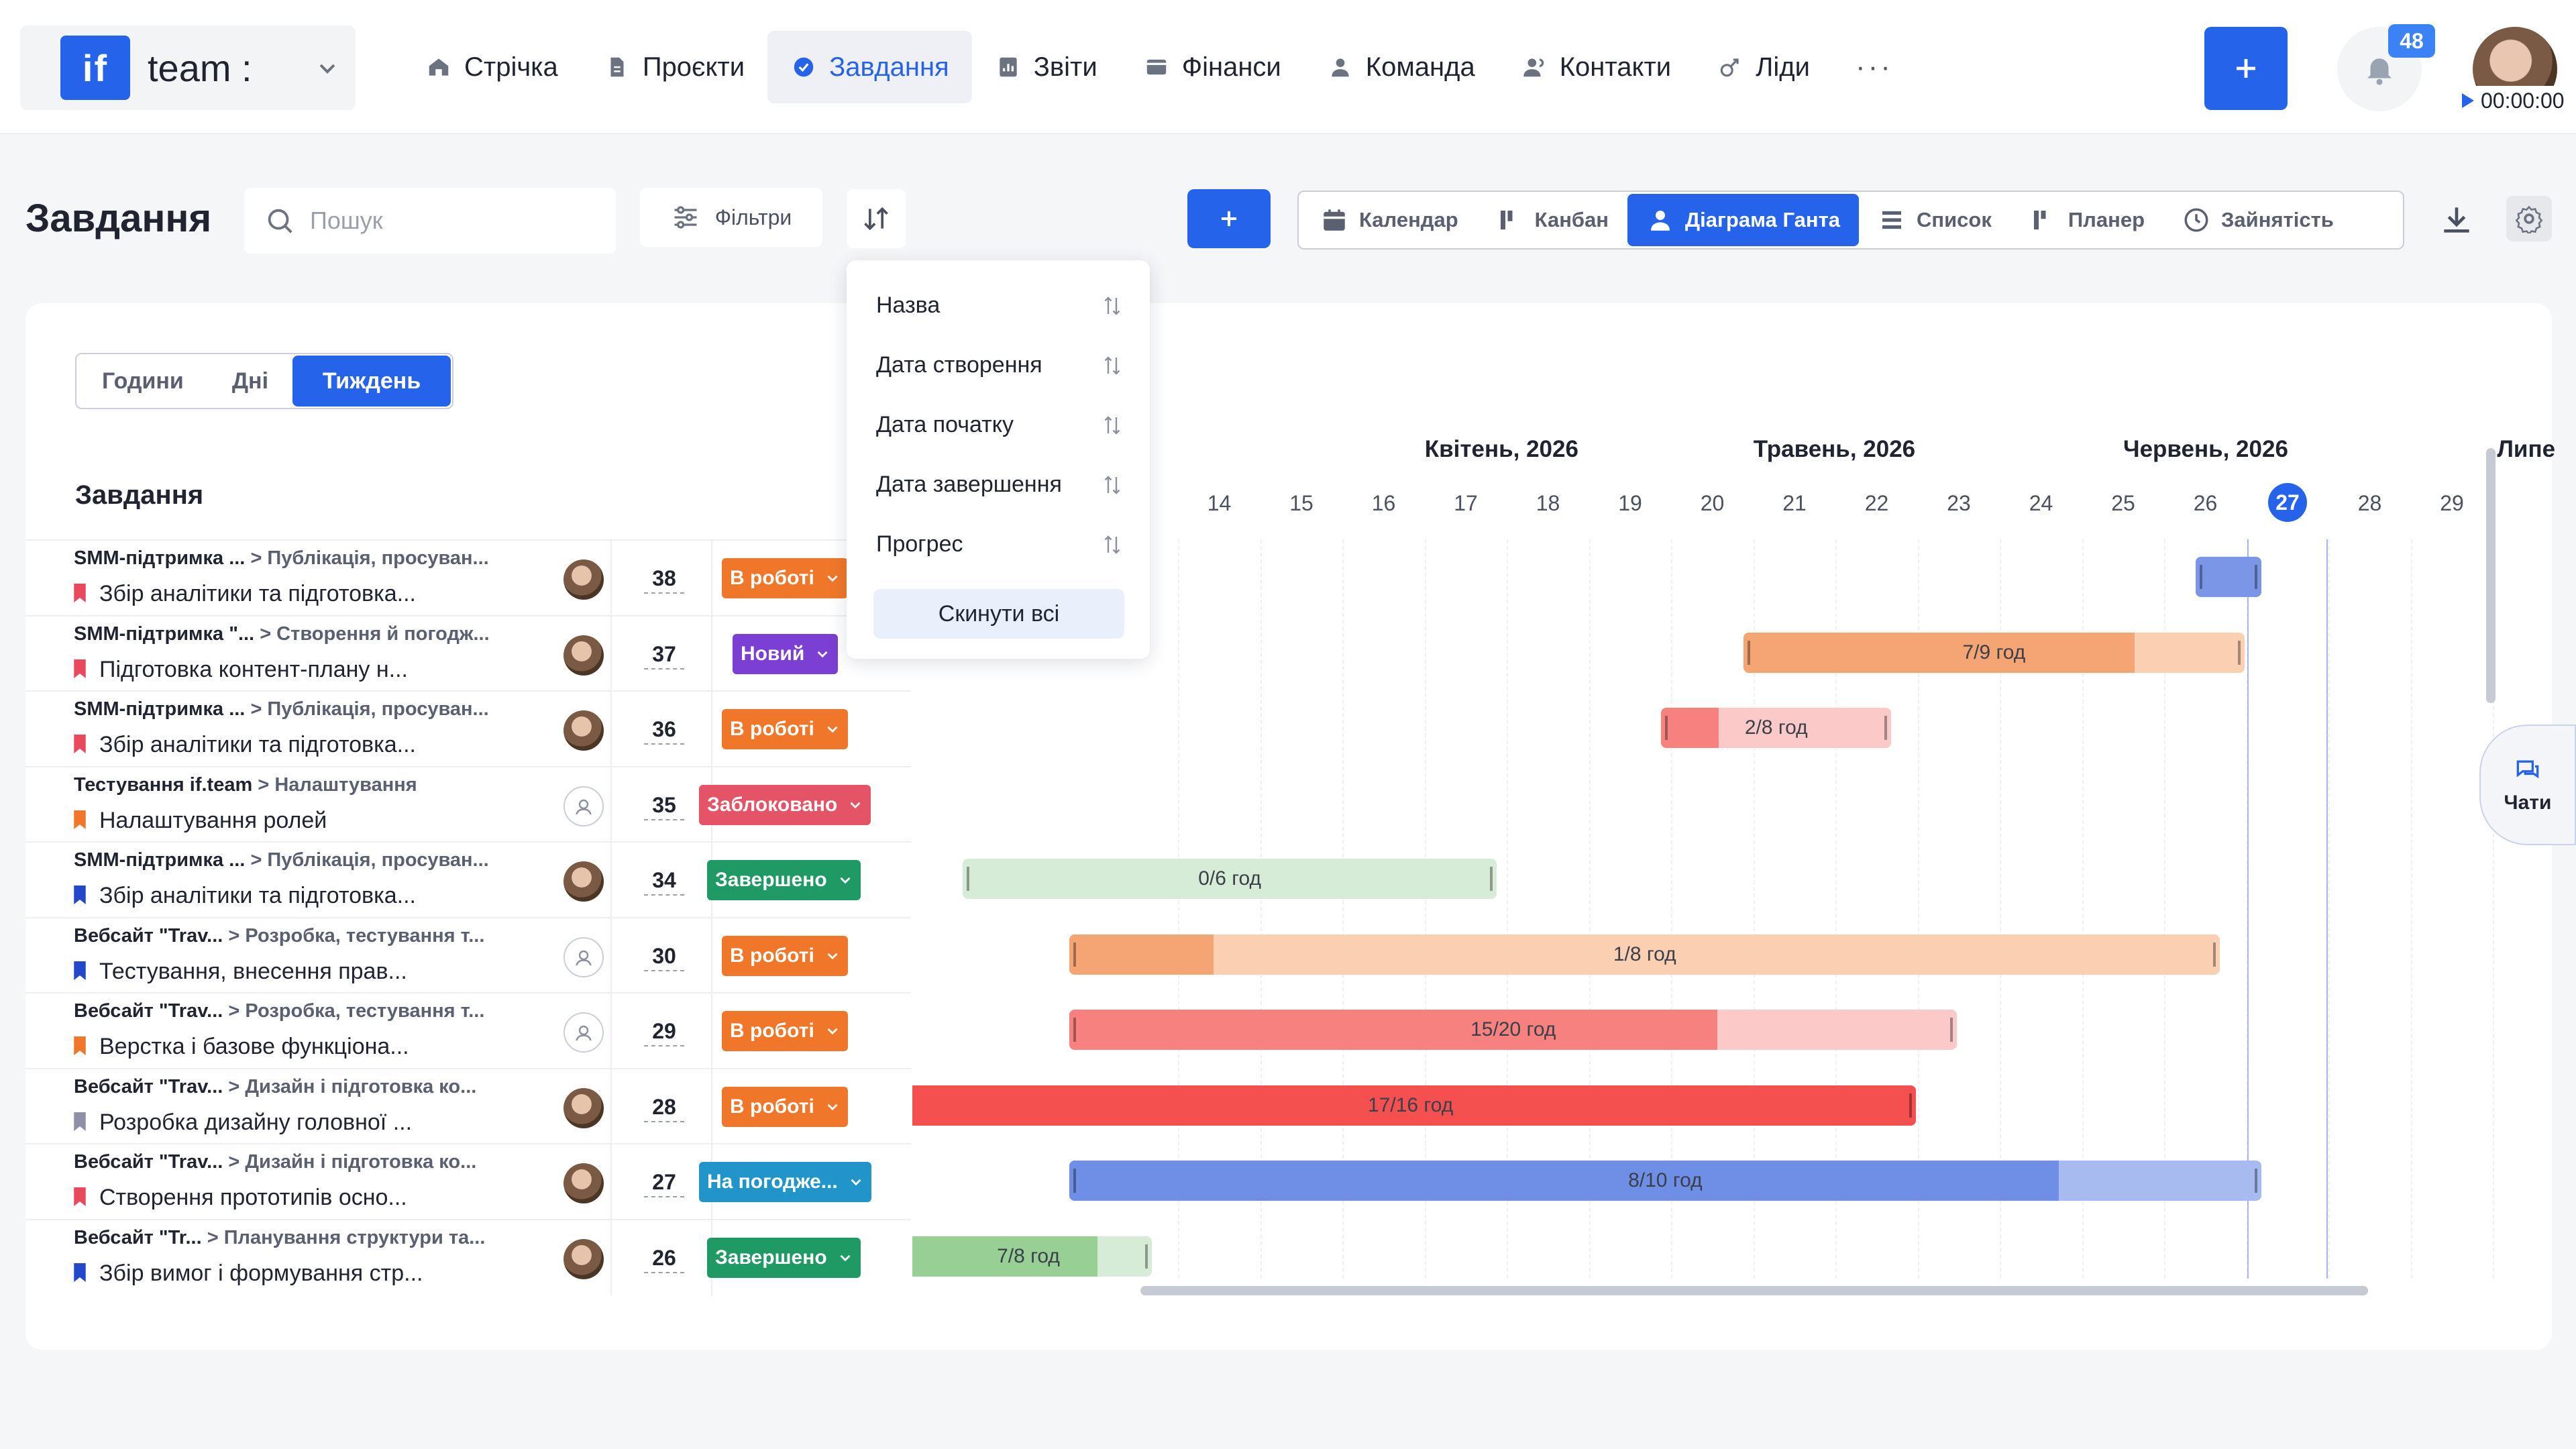  Describe the element at coordinates (664, 1108) in the screenshot. I see `task-id: 28` at that location.